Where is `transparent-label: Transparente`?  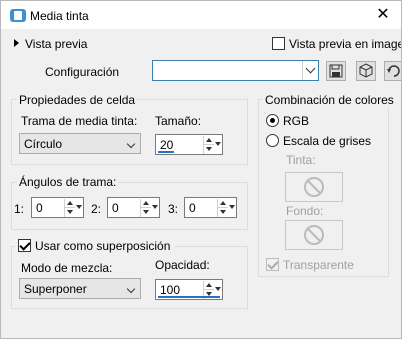 transparent-label: Transparente is located at coordinates (318, 265).